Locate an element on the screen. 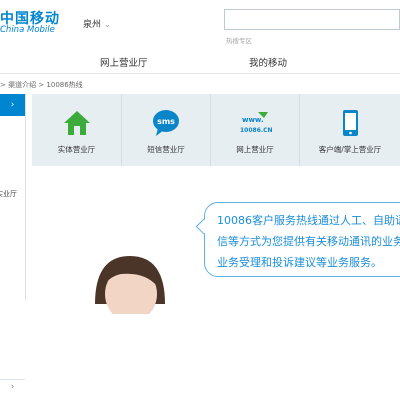 The image size is (400, 395). channel-label: 网上营业厅 is located at coordinates (255, 149).